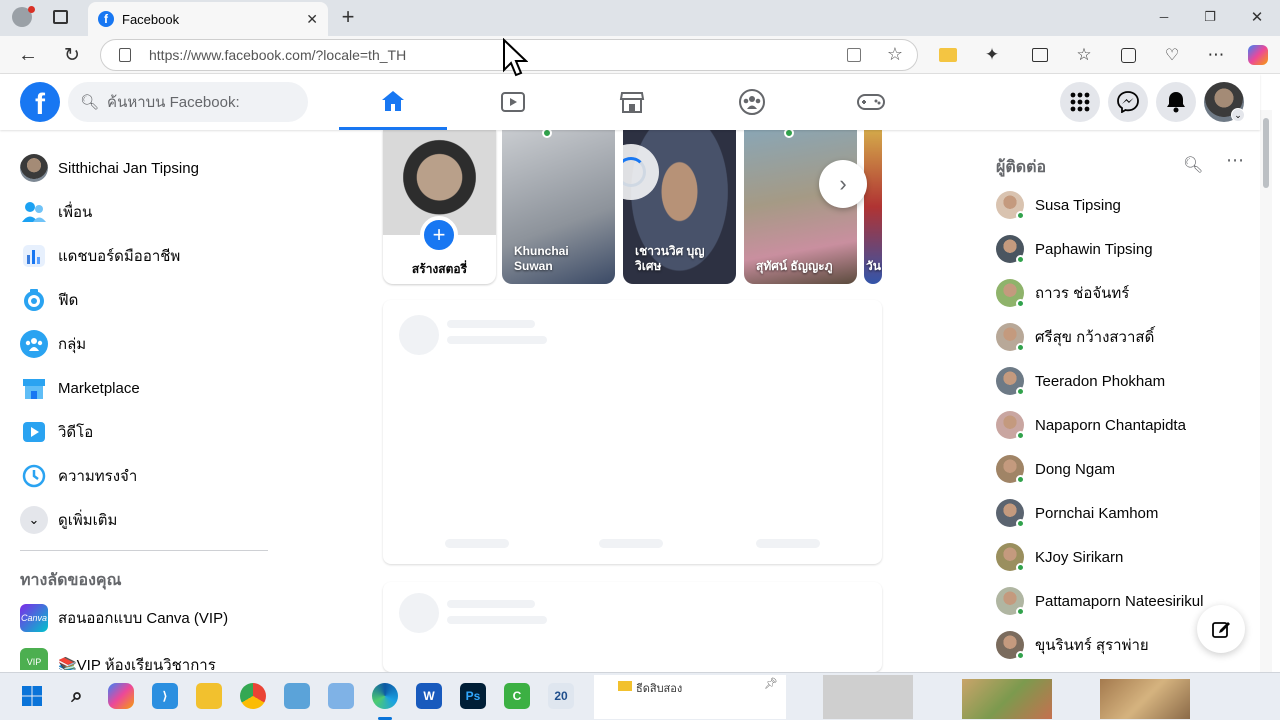  I want to click on chrome-icon, so click(253, 696).